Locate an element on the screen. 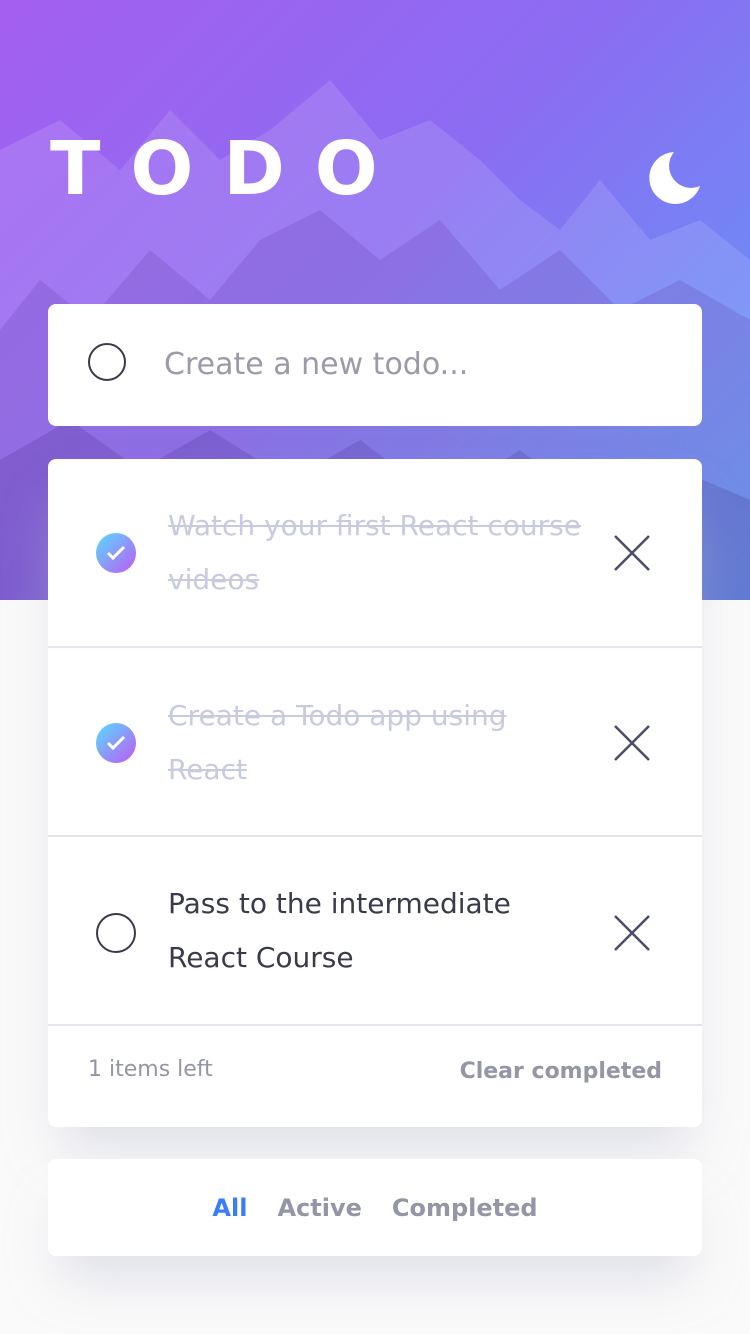  todo-list-footer: 1 items left Clear completed is located at coordinates (375, 1078).